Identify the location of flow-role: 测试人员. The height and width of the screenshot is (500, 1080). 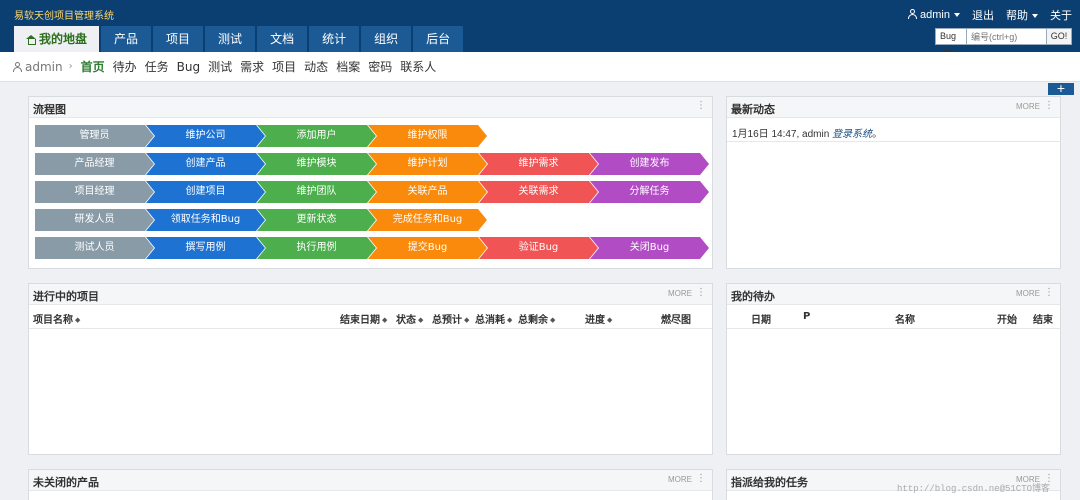
(94, 248).